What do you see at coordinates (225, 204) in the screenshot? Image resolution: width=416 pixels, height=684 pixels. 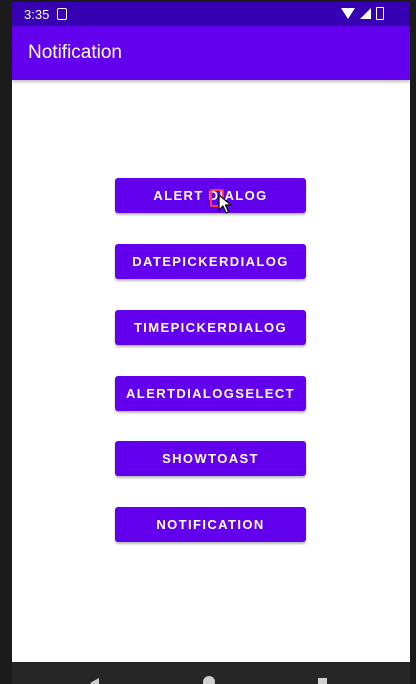 I see `mouse-cursor-icon` at bounding box center [225, 204].